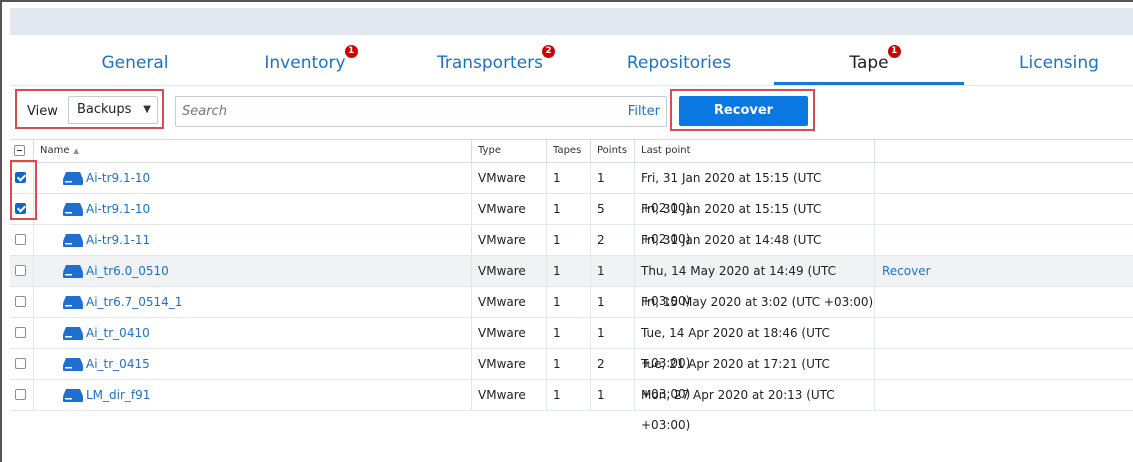 The height and width of the screenshot is (462, 1133). I want to click on tab-inventory: Inventory 1, so click(305, 61).